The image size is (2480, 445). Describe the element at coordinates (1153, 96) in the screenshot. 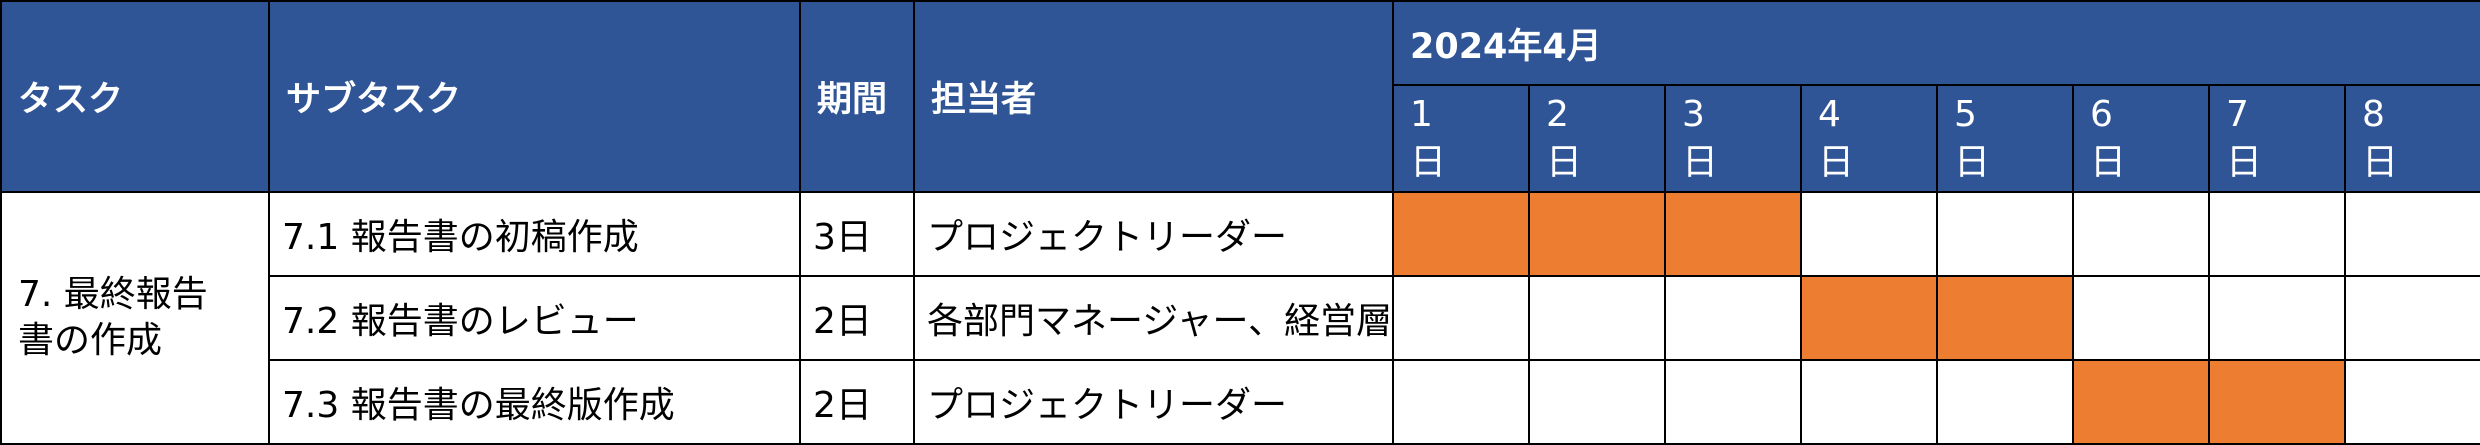

I see `header-owner: 担当者` at that location.